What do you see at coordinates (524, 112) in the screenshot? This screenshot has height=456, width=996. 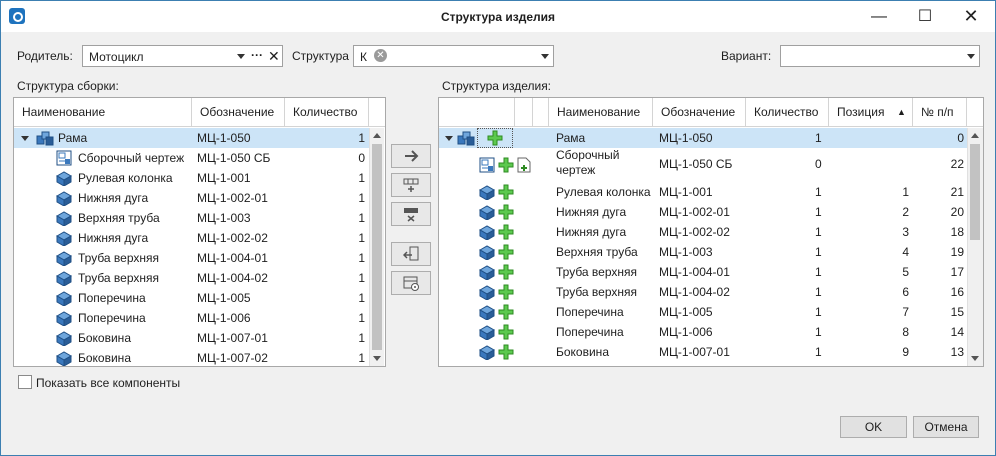 I see `column-header-flag1` at bounding box center [524, 112].